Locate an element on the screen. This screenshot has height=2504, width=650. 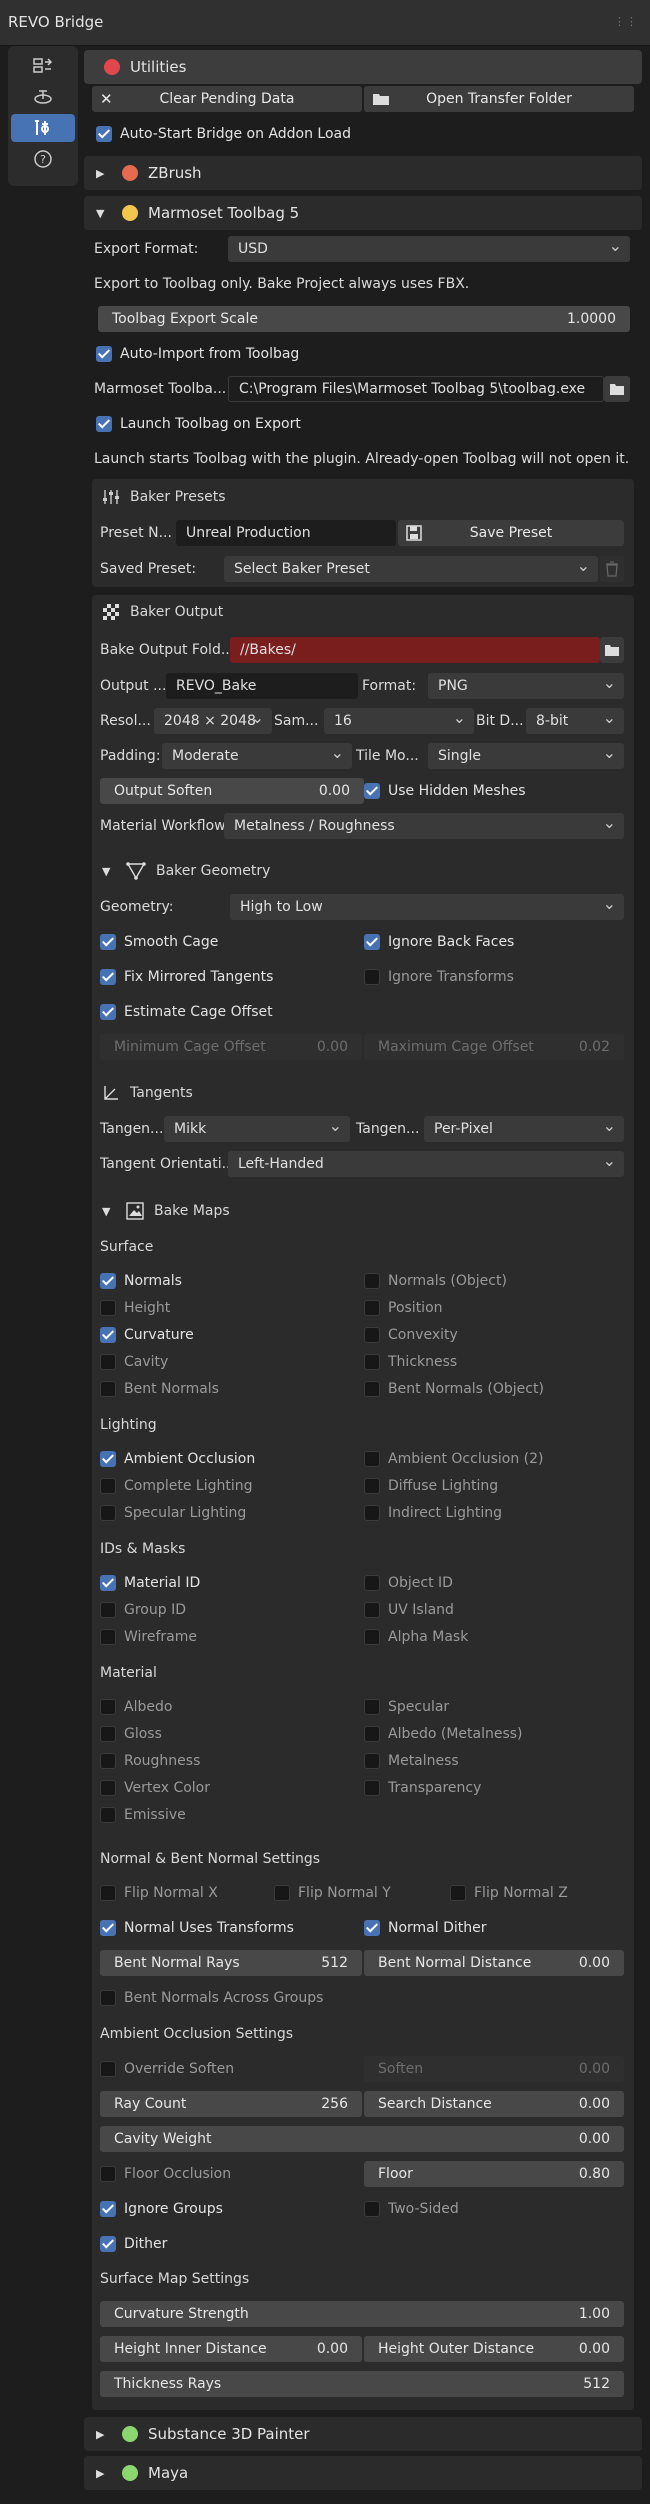
tangent-space-select: Mikk is located at coordinates (257, 1129).